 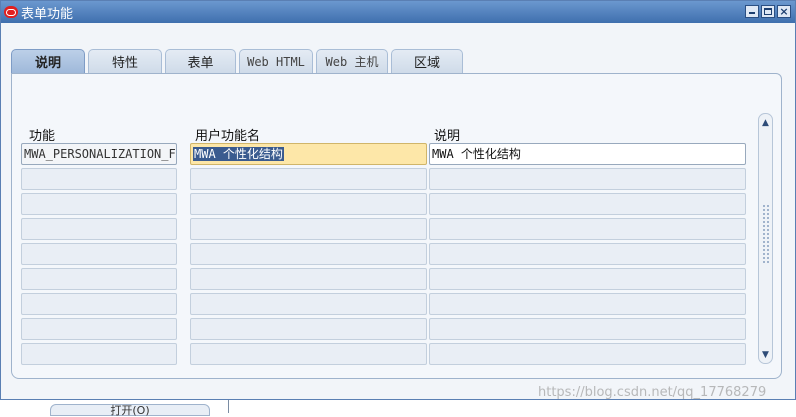 I want to click on title-bar: 表单功能 ×, so click(x=398, y=12).